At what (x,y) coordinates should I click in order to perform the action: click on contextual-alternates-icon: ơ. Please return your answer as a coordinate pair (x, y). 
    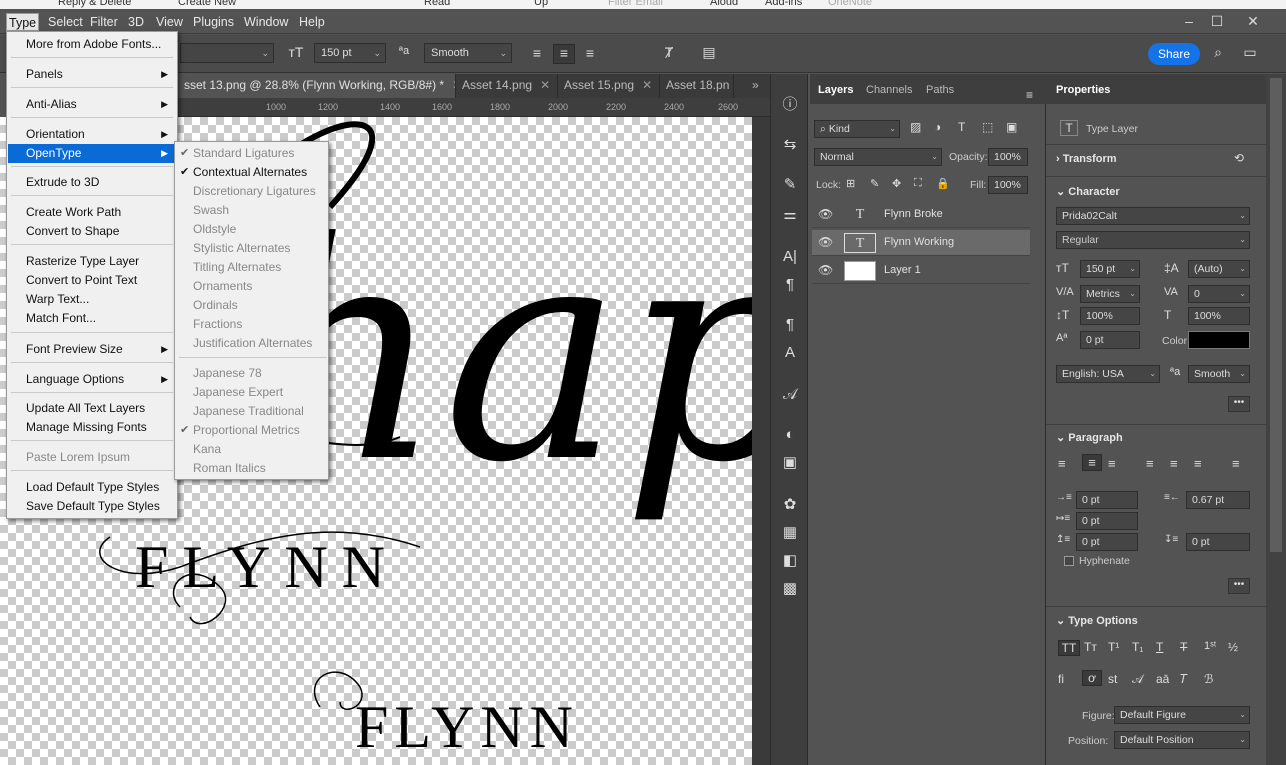
    Looking at the image, I should click on (1092, 678).